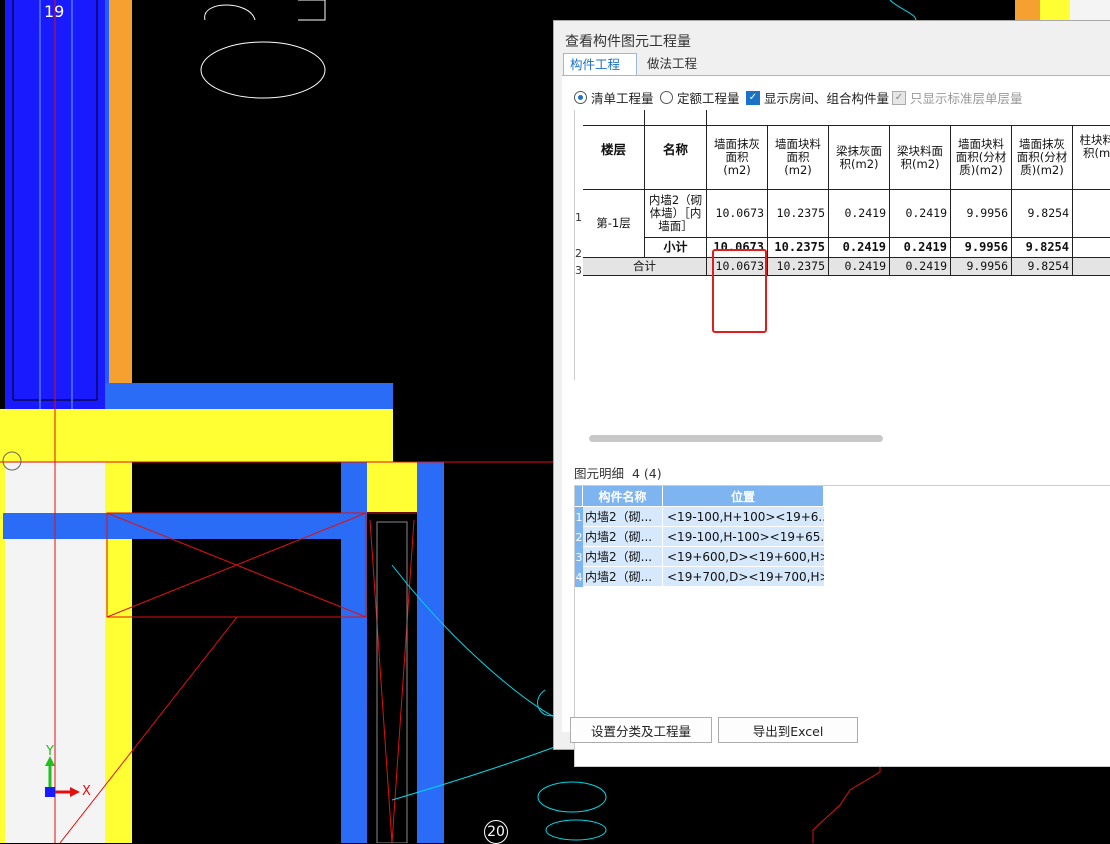  I want to click on header-wall-plaster-area: 墙面抹灰面积(m2), so click(737, 158).